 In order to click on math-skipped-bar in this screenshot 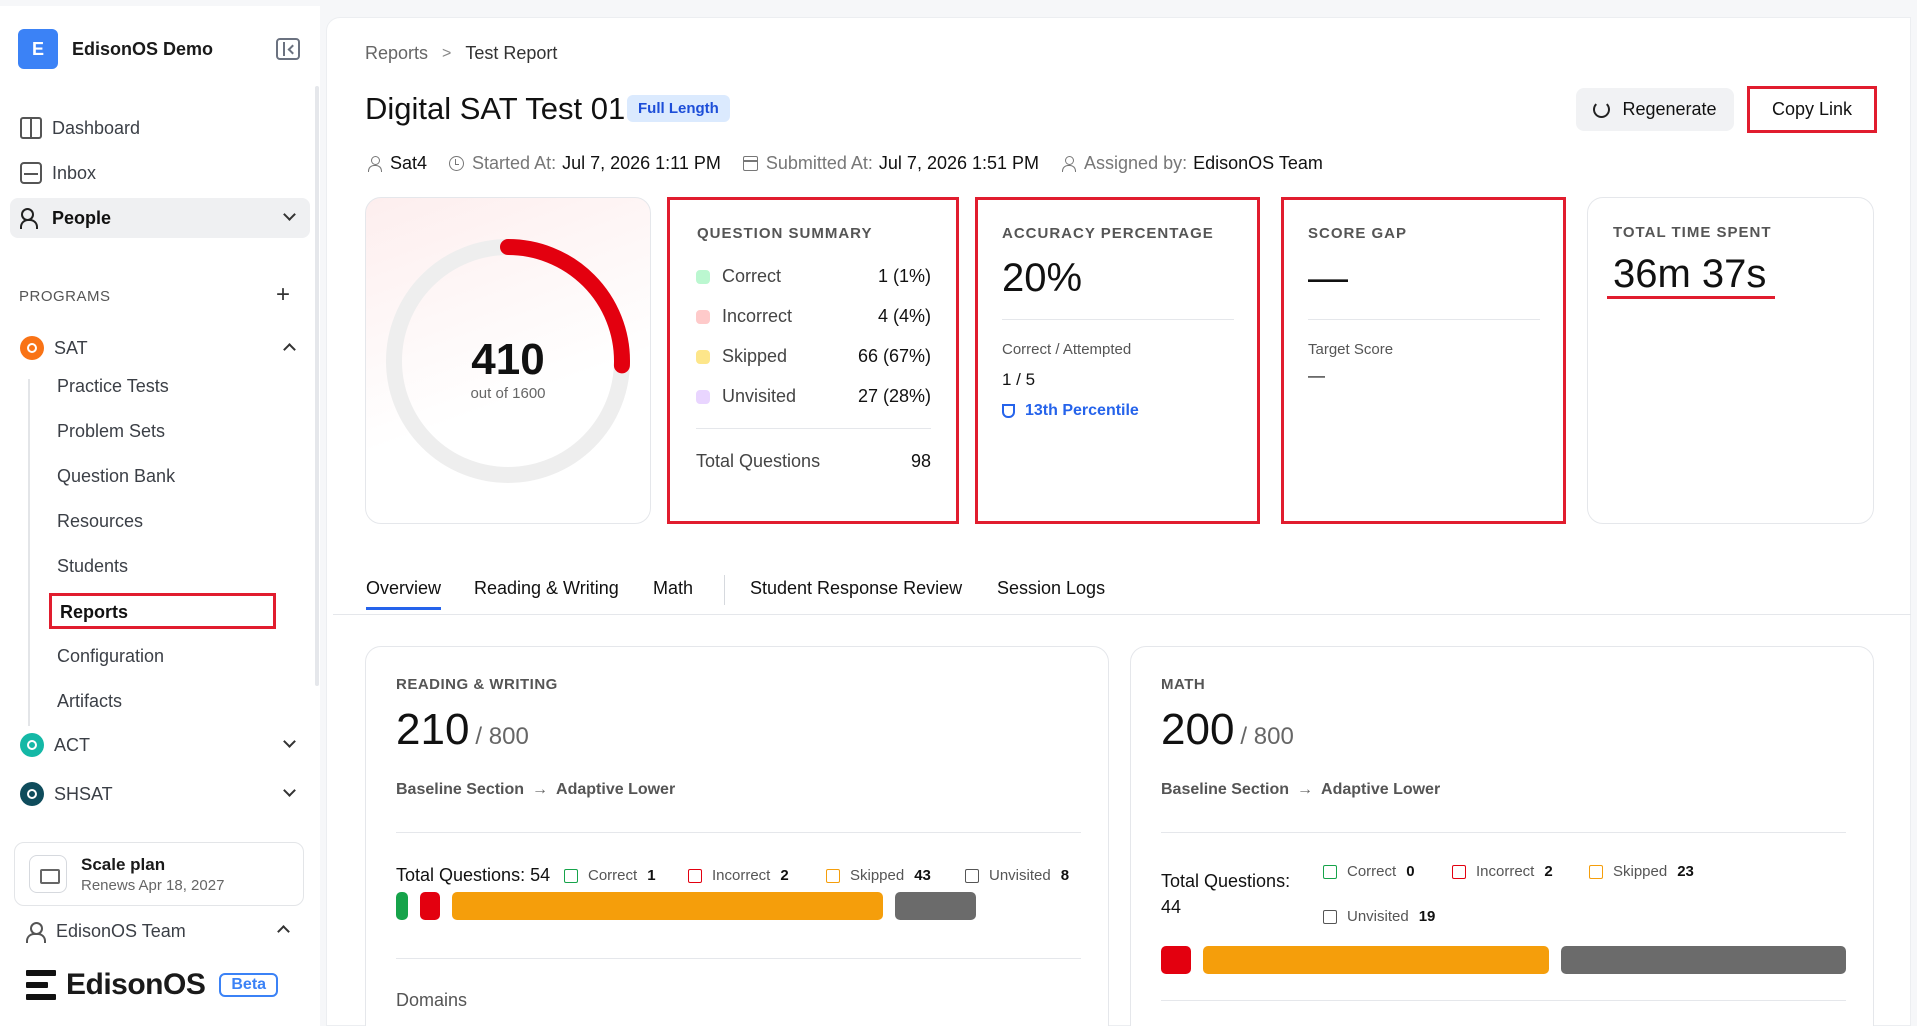, I will do `click(1376, 960)`.